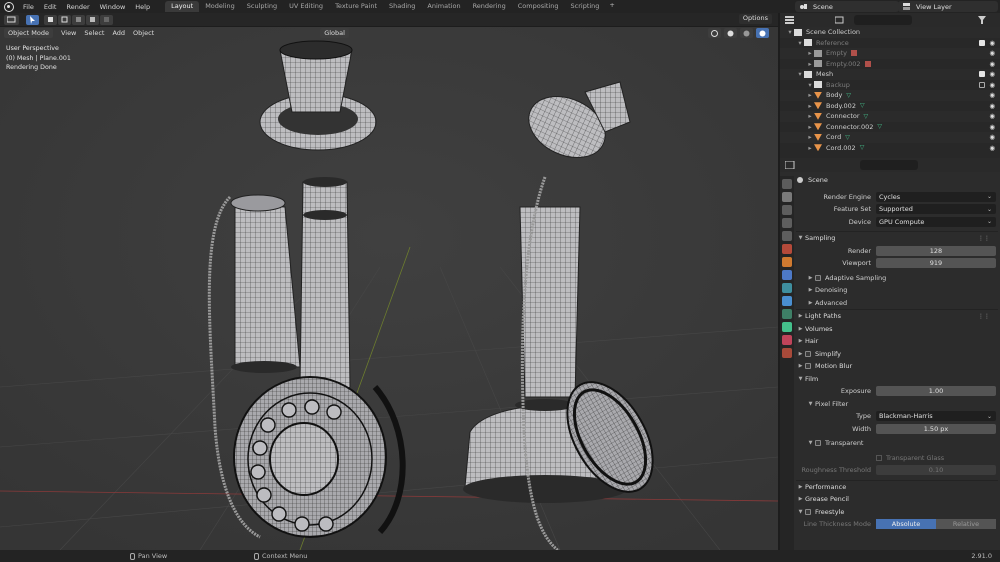 The height and width of the screenshot is (562, 1000). What do you see at coordinates (787, 301) in the screenshot?
I see `physics-tab-icon` at bounding box center [787, 301].